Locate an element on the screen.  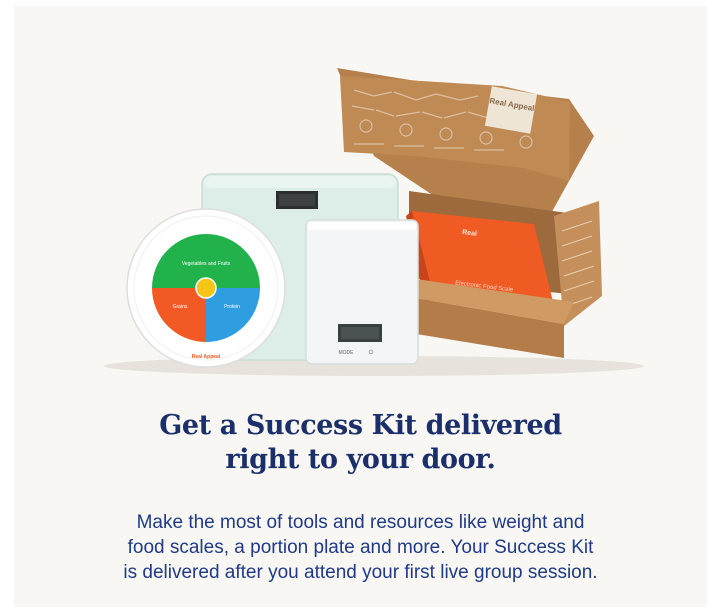
kit-headline-line-2: right to your door. is located at coordinates (360, 459).